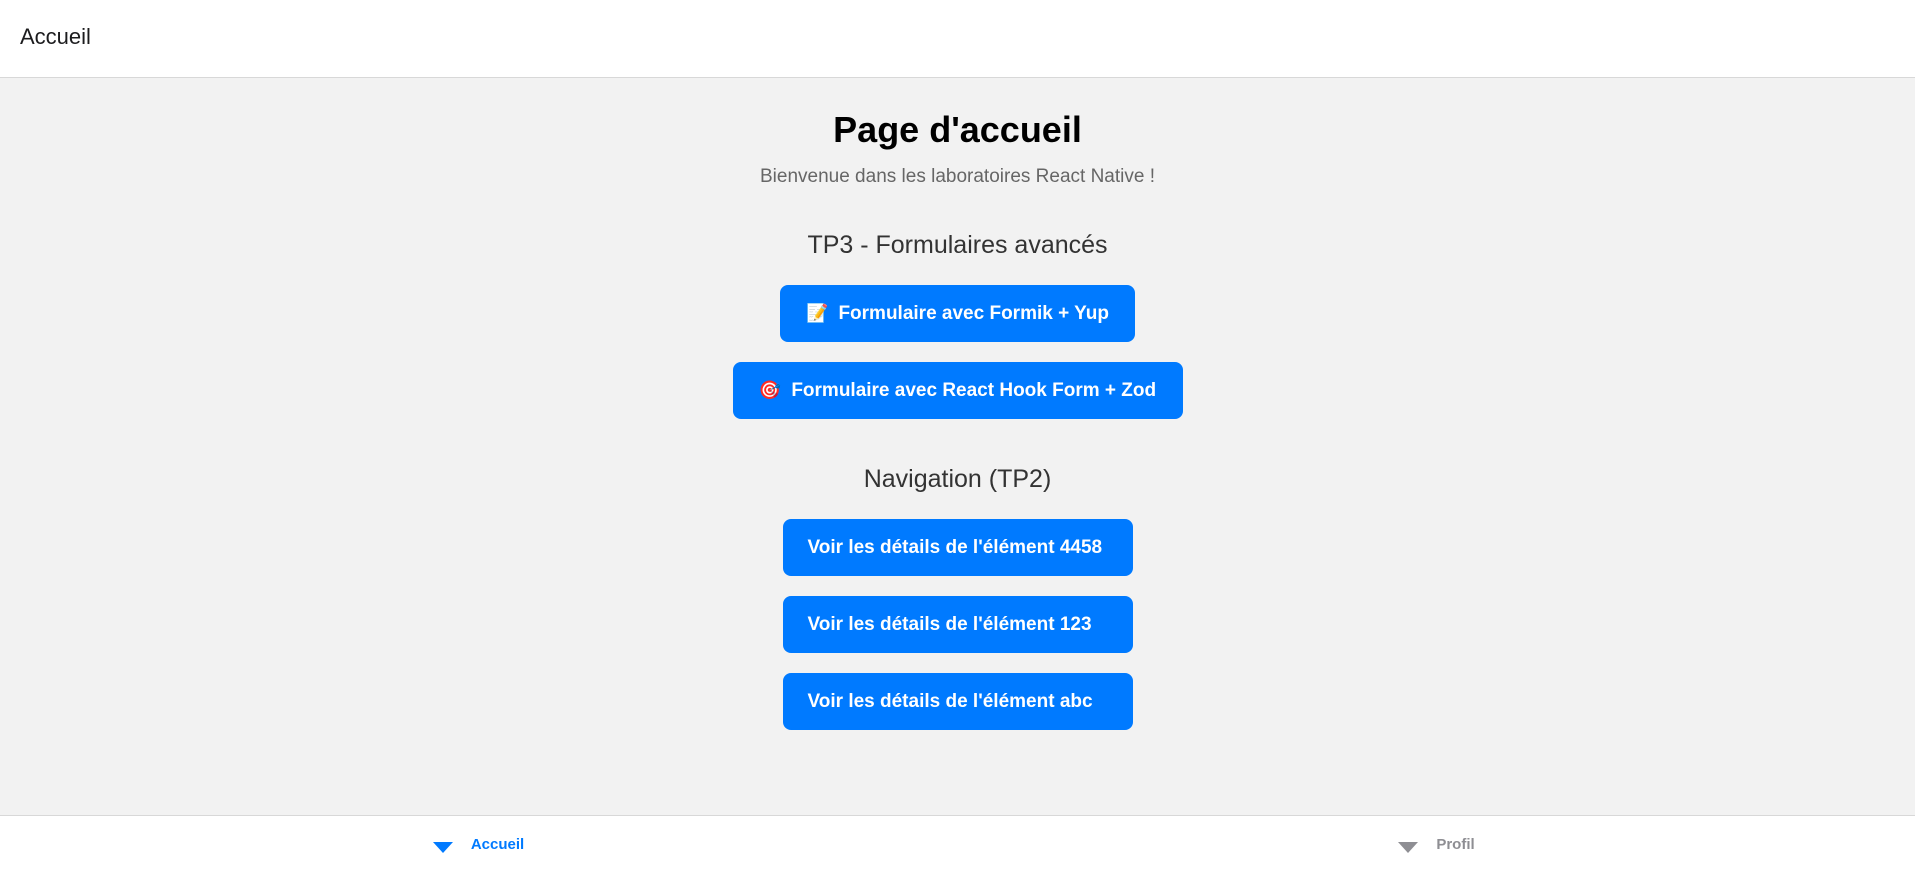 Image resolution: width=1915 pixels, height=872 pixels. I want to click on navigation-section-title: Navigation (TP2), so click(957, 479).